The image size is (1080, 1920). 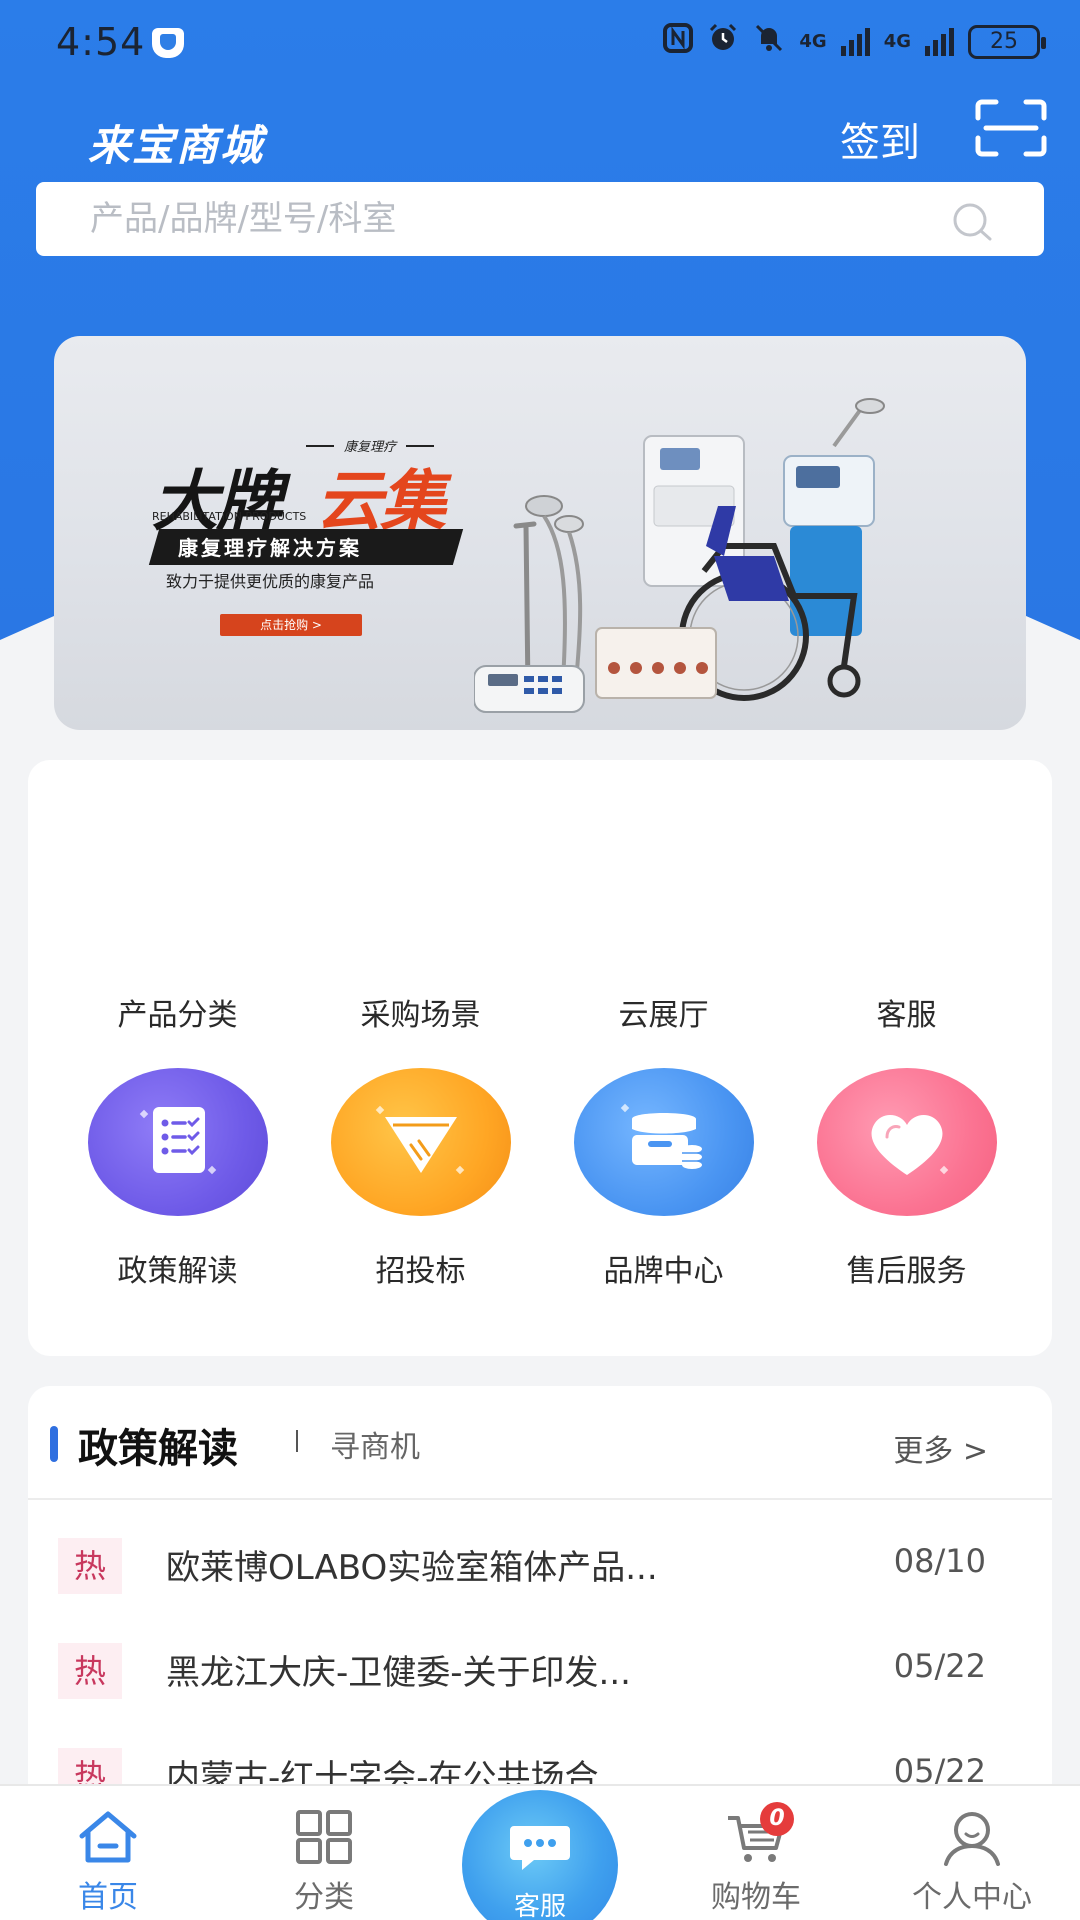 I want to click on banner-cta-button: 点击抢购 >, so click(x=291, y=625).